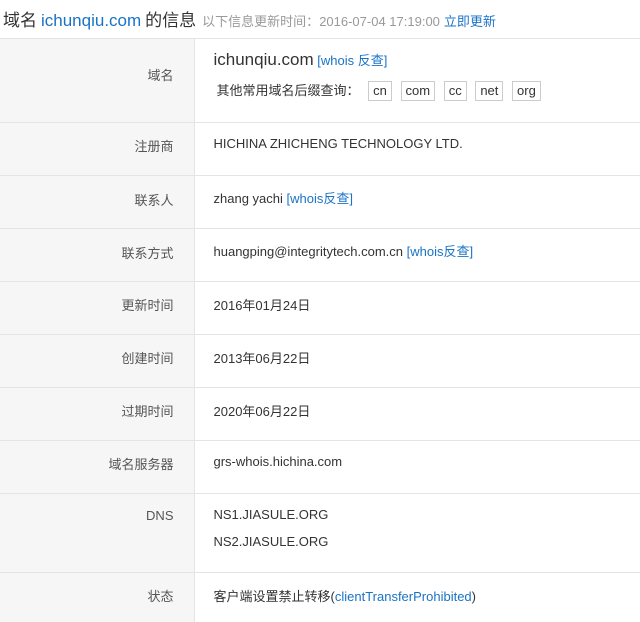 The height and width of the screenshot is (622, 640). Describe the element at coordinates (418, 91) in the screenshot. I see `suffix-com: com` at that location.